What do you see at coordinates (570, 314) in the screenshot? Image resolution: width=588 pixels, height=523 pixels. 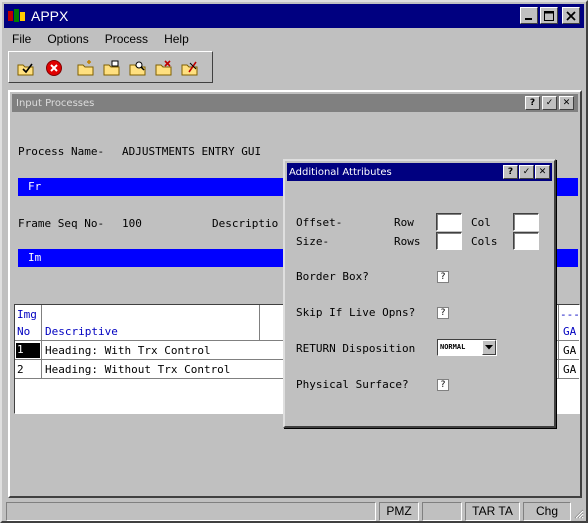 I see `header-dashes: ---` at bounding box center [570, 314].